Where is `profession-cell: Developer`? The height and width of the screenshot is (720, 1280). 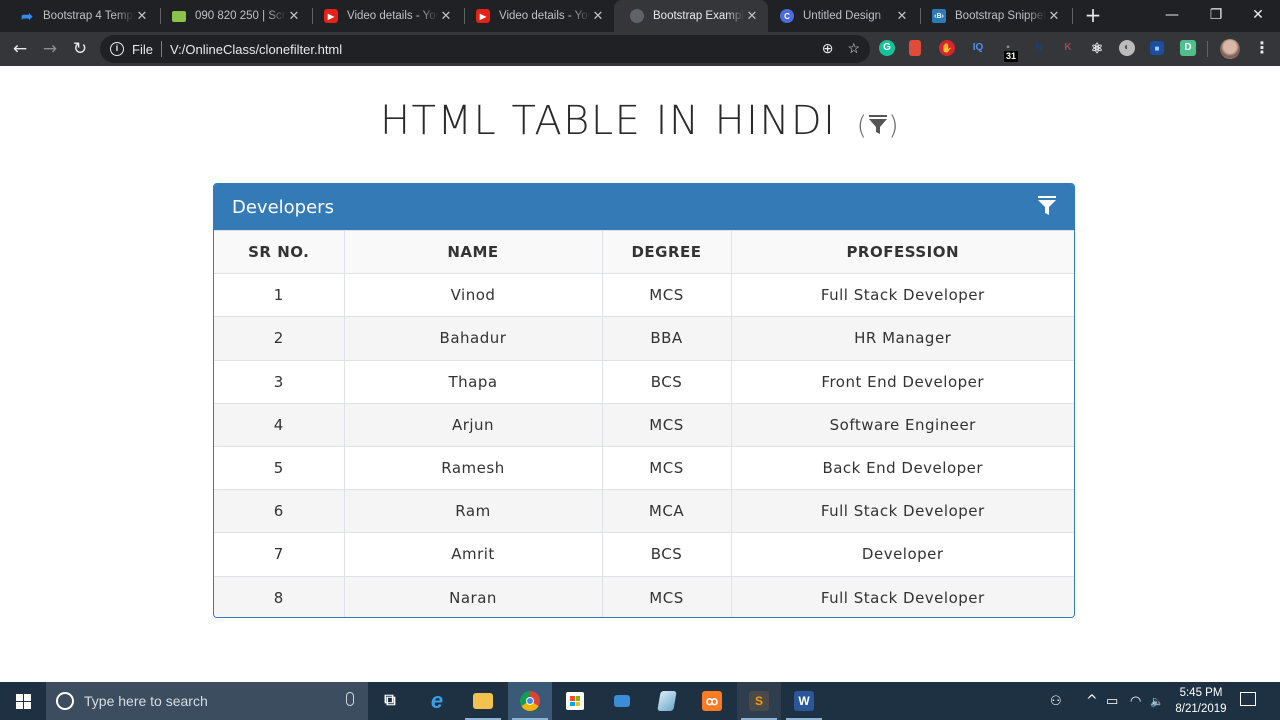 profession-cell: Developer is located at coordinates (902, 554).